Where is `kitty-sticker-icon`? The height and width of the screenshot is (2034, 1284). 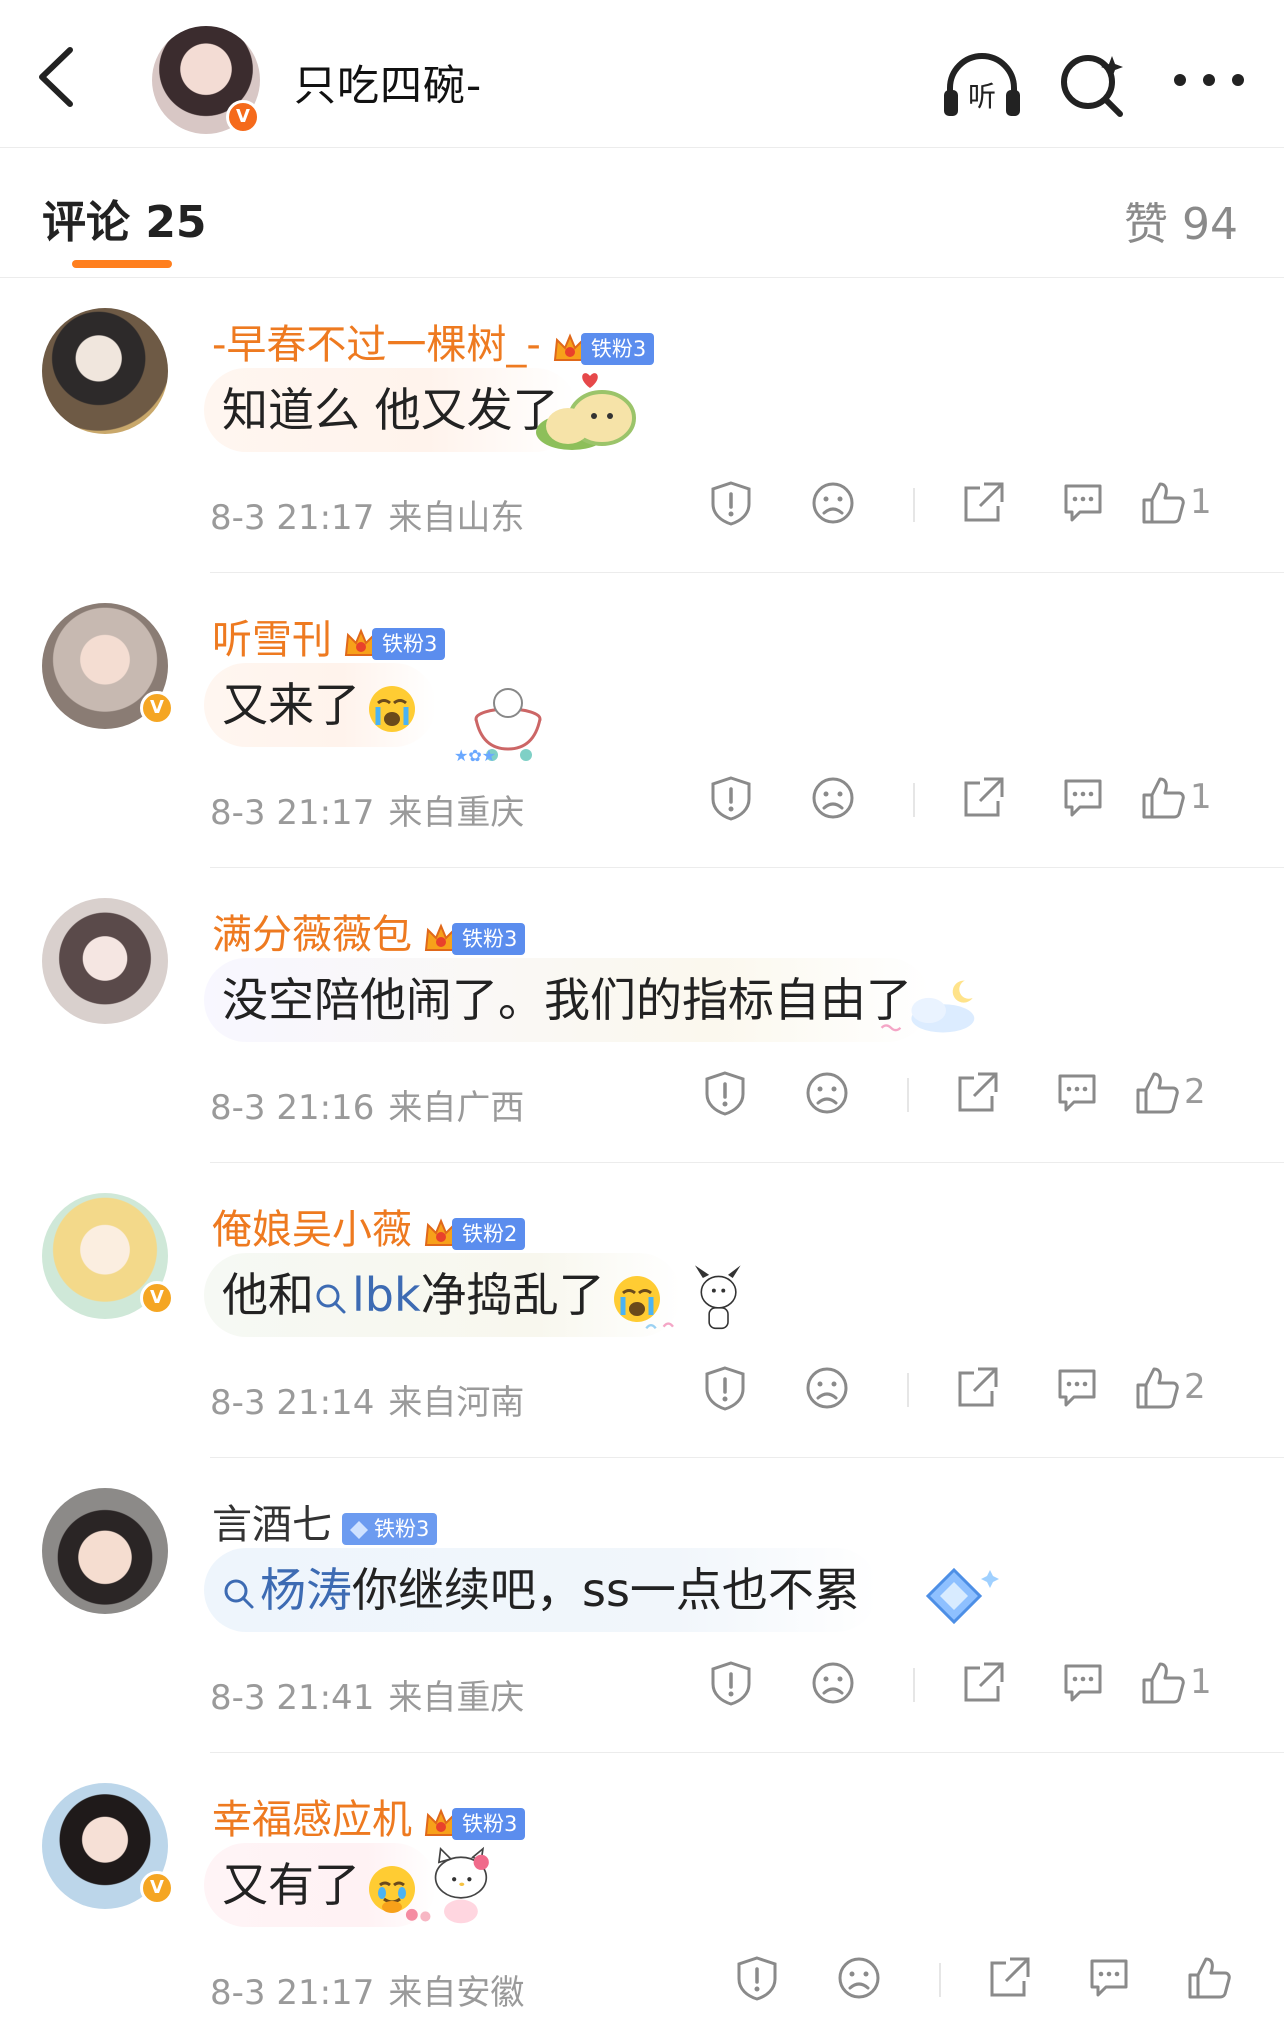
kitty-sticker-icon is located at coordinates (447, 1885).